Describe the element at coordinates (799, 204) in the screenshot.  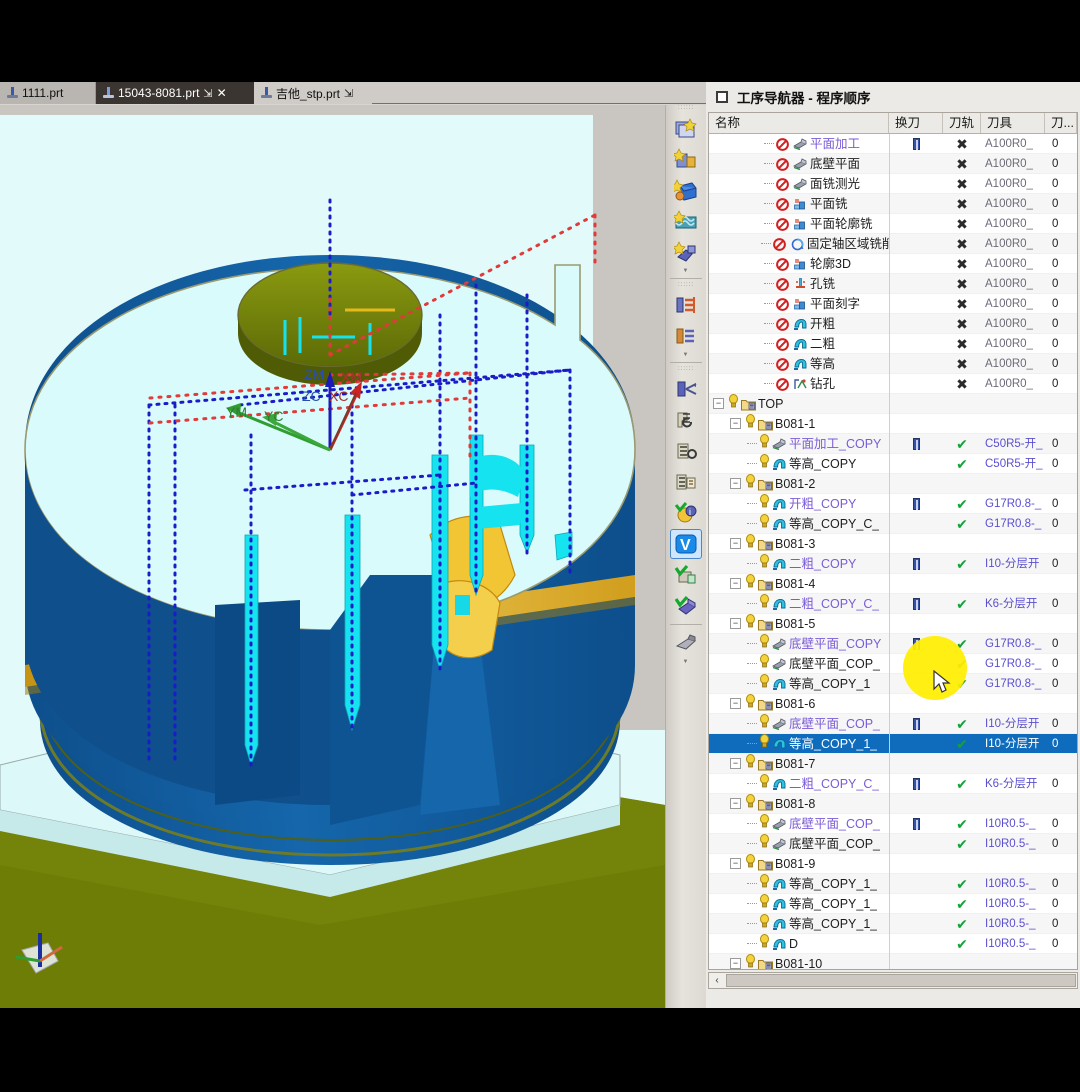
I see `tree-row-name-cell: 平面铣` at that location.